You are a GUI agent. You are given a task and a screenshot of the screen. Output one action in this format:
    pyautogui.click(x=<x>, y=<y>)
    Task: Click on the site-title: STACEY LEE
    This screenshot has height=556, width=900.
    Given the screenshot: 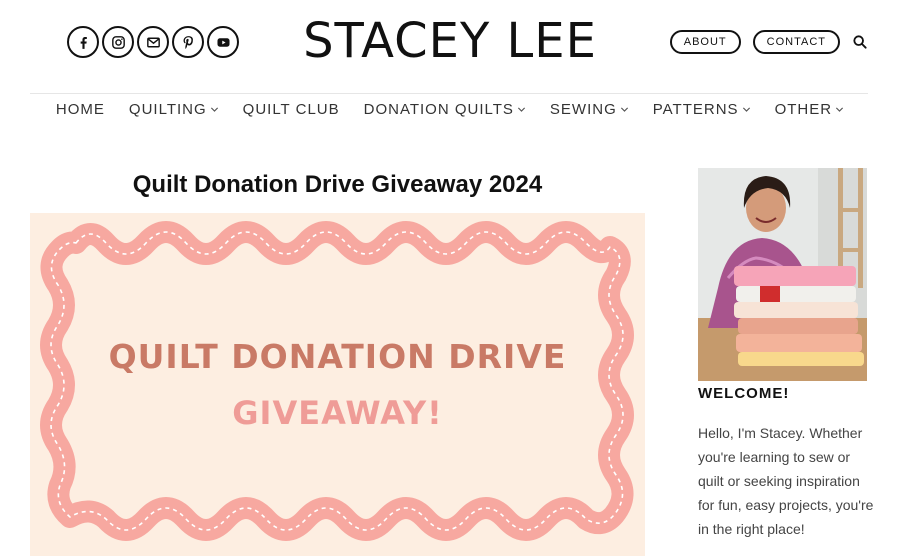 What is the action you would take?
    pyautogui.click(x=450, y=41)
    